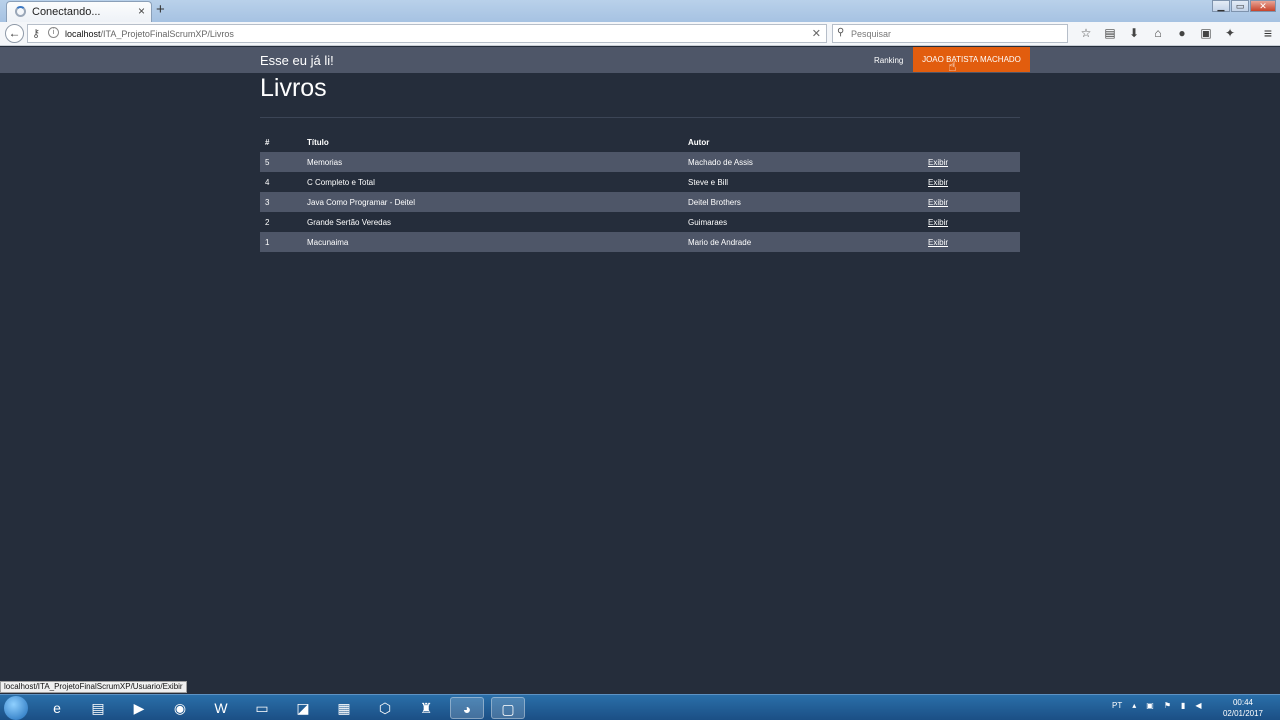 The height and width of the screenshot is (720, 1280). What do you see at coordinates (1134, 33) in the screenshot?
I see `download-icon: ⬇` at bounding box center [1134, 33].